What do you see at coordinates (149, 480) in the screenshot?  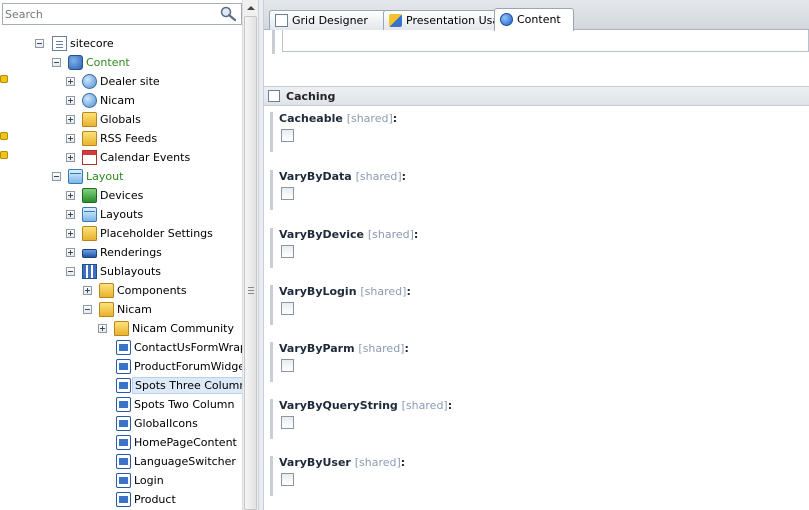 I see `tree-item-label: Login` at bounding box center [149, 480].